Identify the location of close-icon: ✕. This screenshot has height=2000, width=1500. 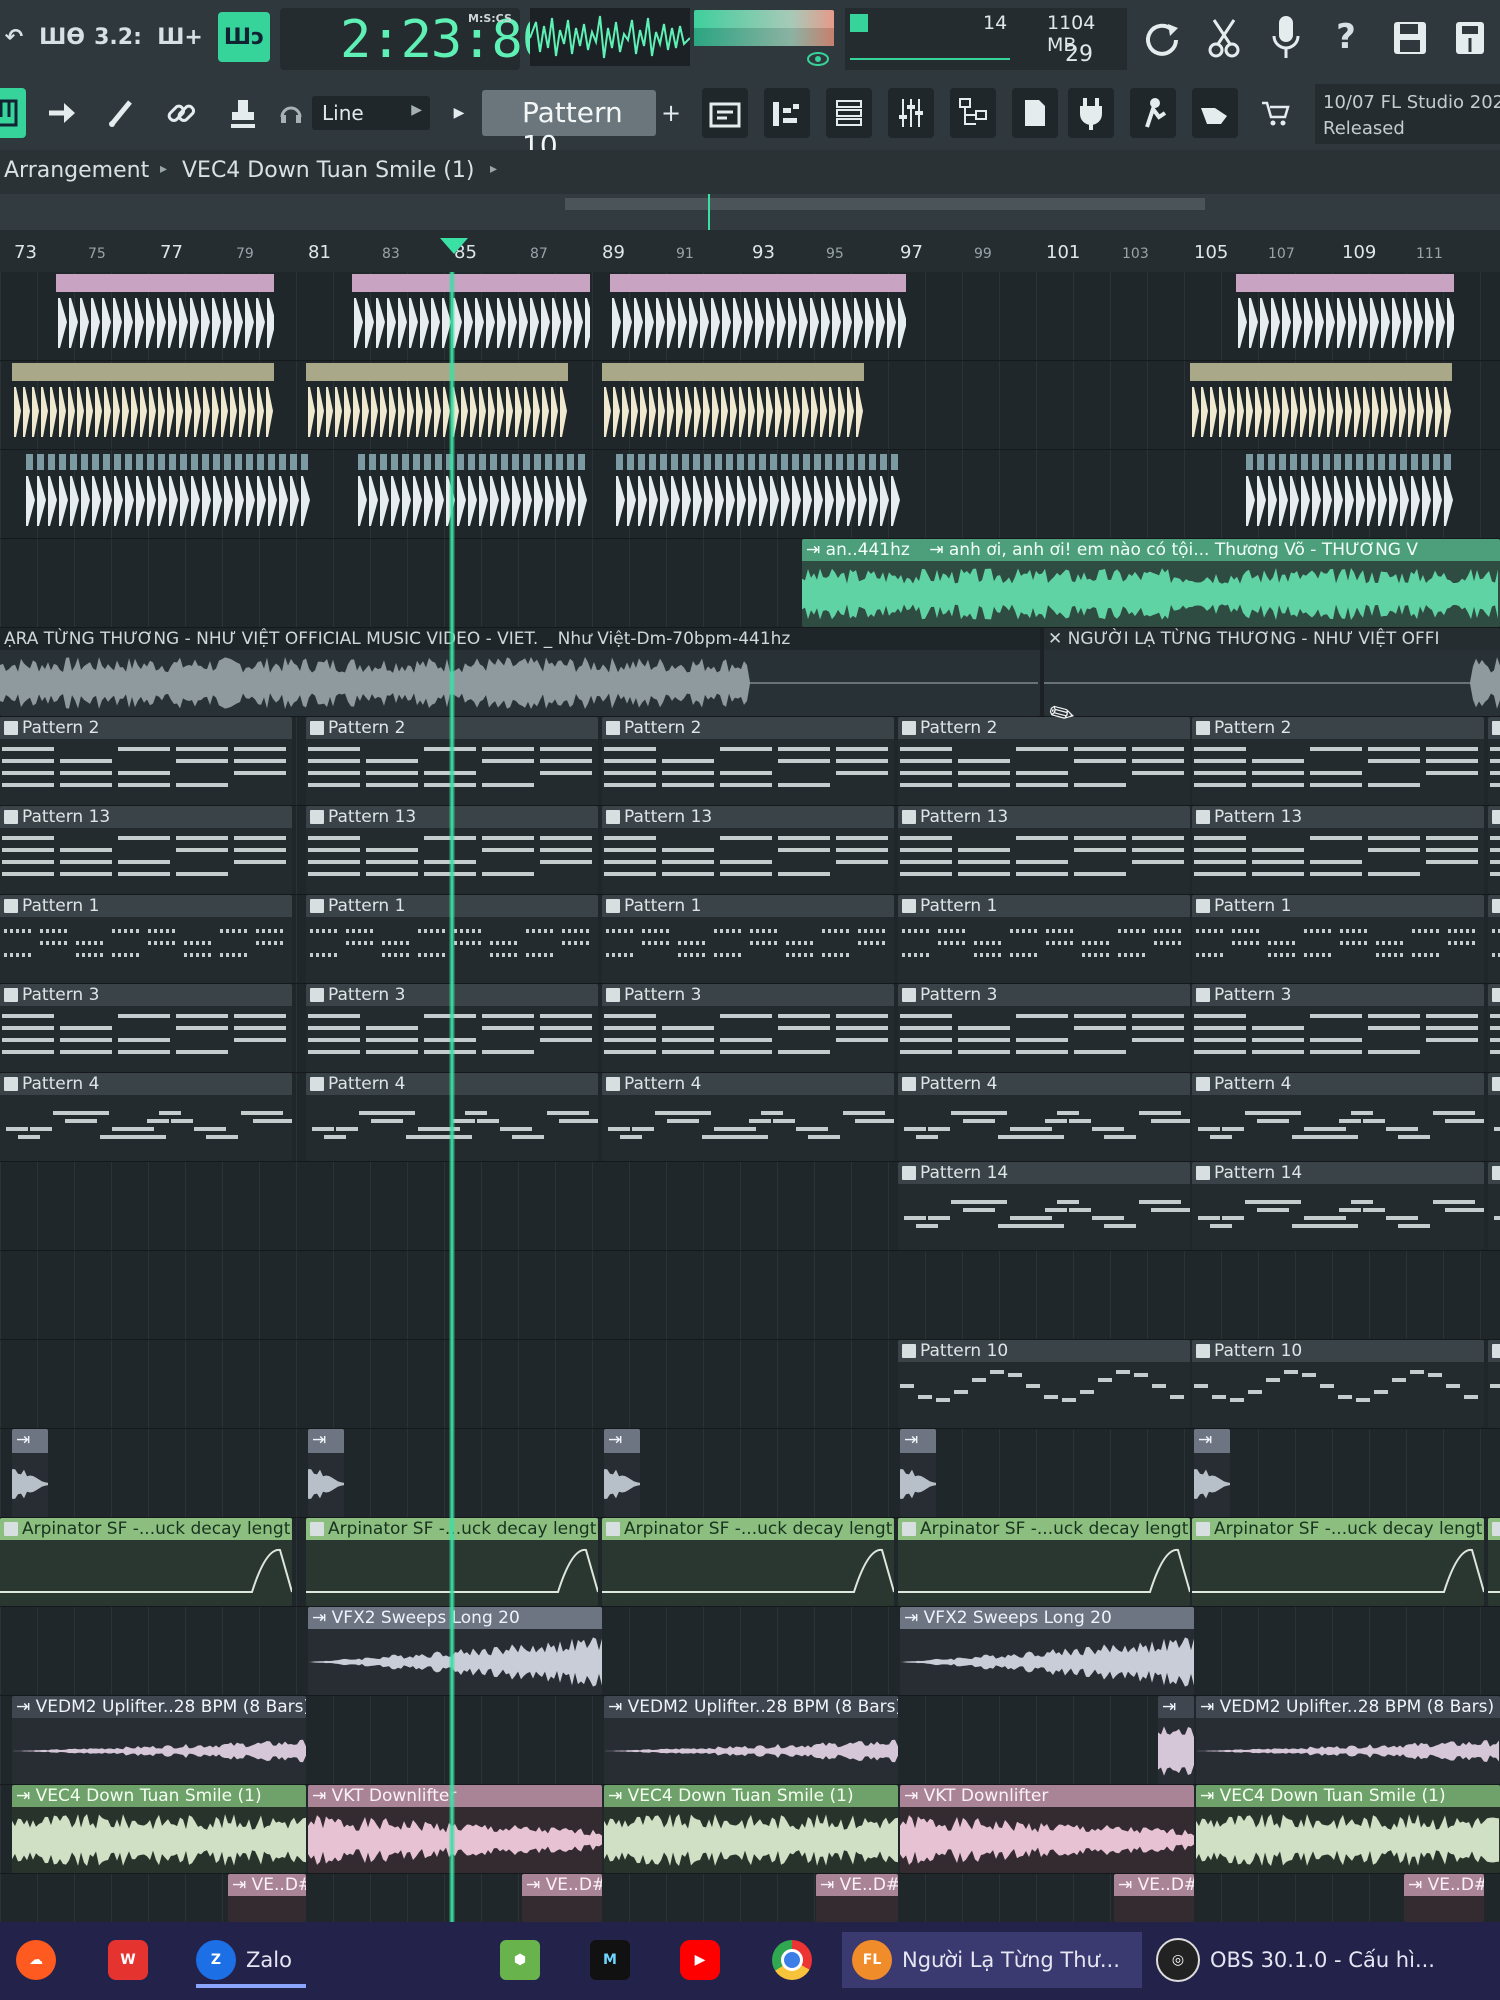
(1058, 639).